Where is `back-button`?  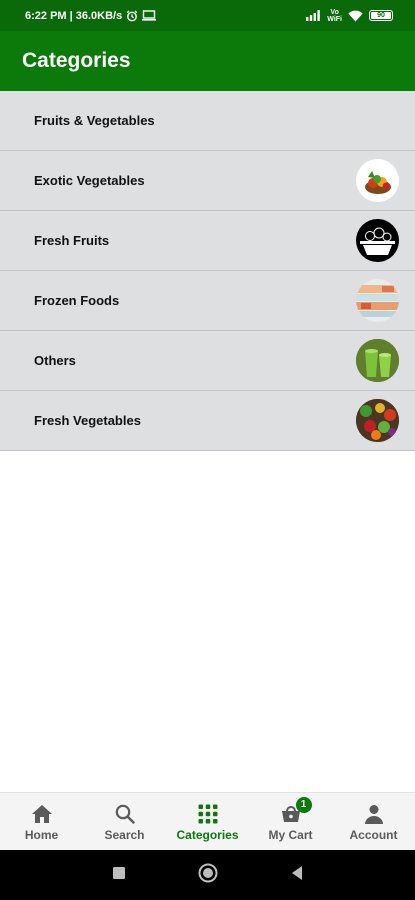
back-button is located at coordinates (297, 875).